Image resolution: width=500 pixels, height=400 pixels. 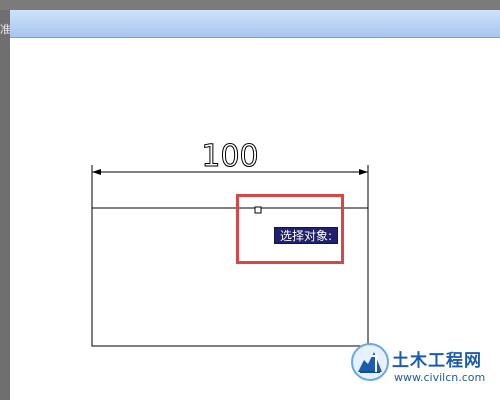 I want to click on civil-engineering-logo-icon, so click(x=370, y=362).